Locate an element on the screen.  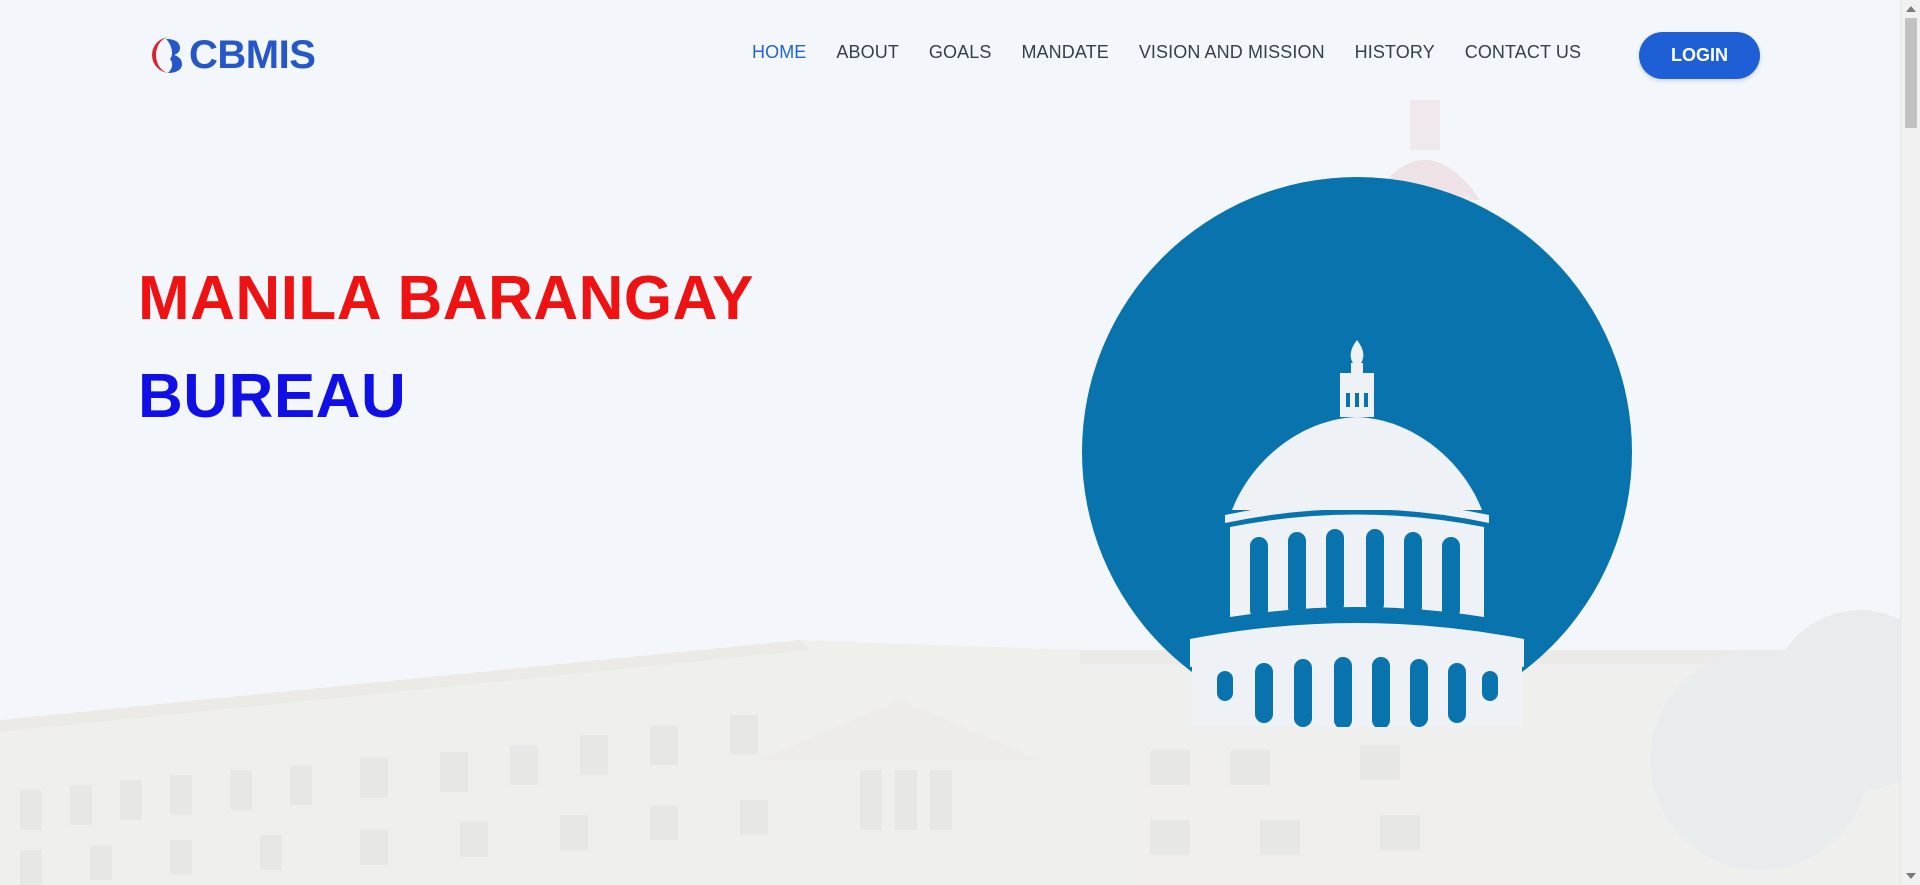
nav-history: HISTORY is located at coordinates (1395, 52).